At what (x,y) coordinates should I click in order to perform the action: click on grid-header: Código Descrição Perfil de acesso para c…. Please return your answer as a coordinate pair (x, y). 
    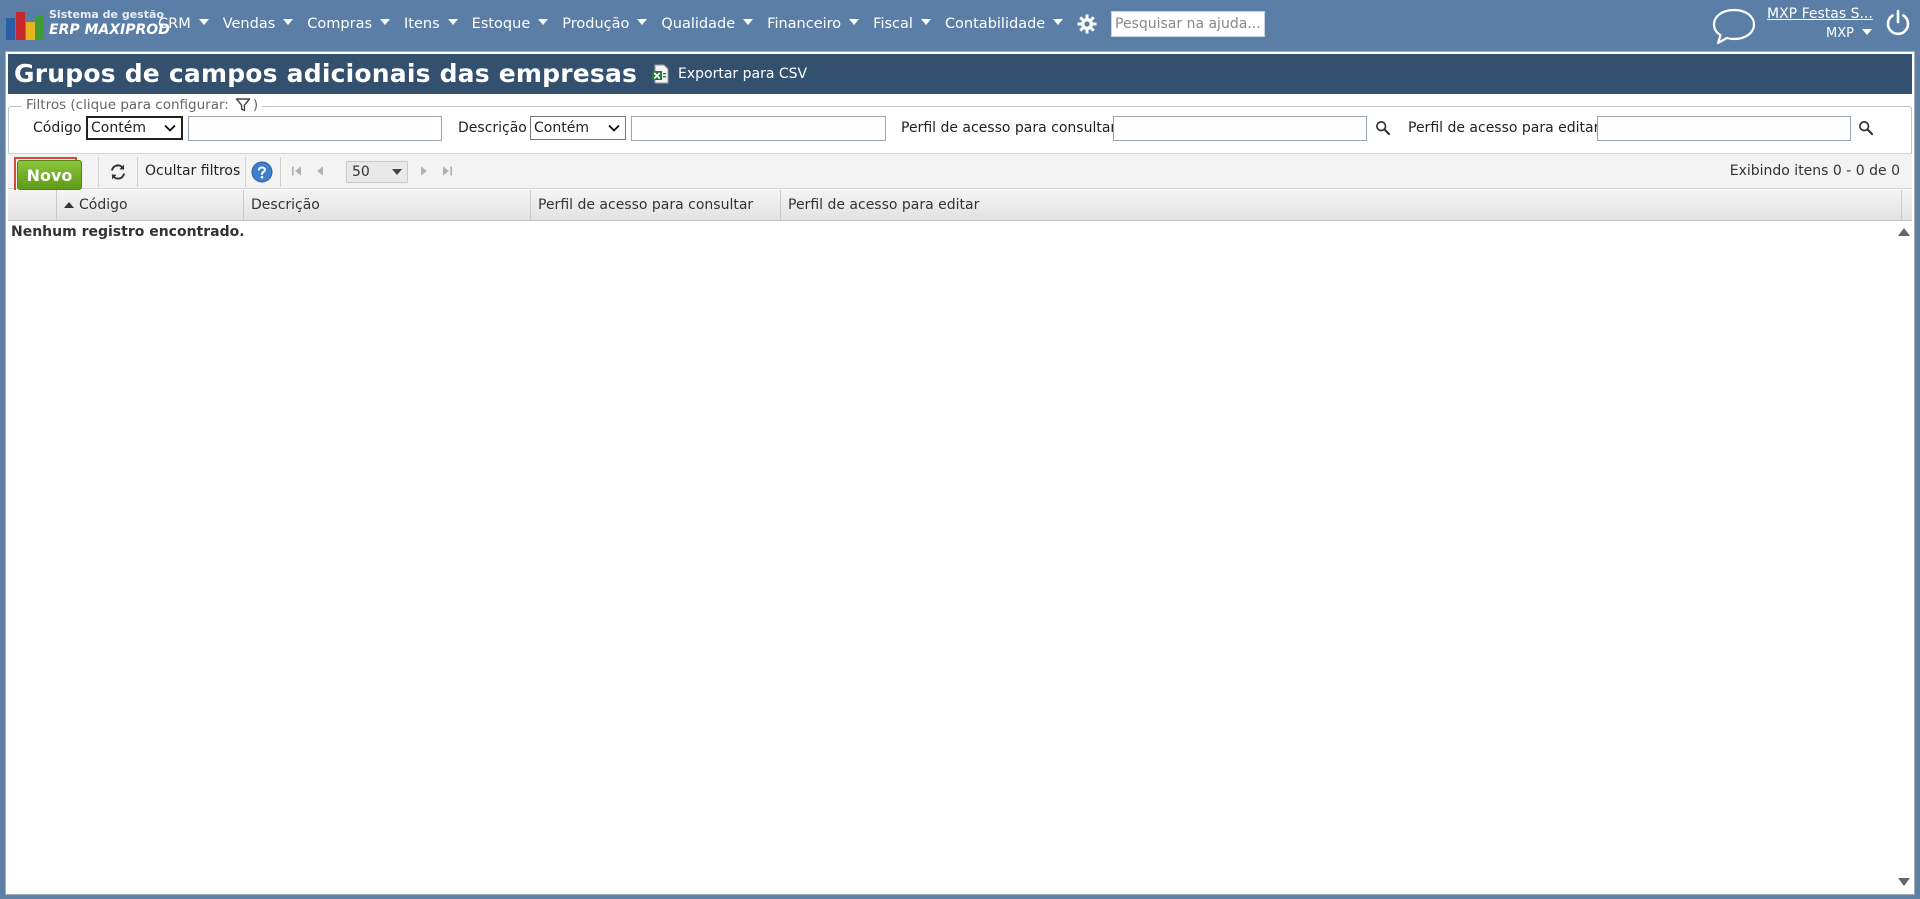
    Looking at the image, I should click on (960, 205).